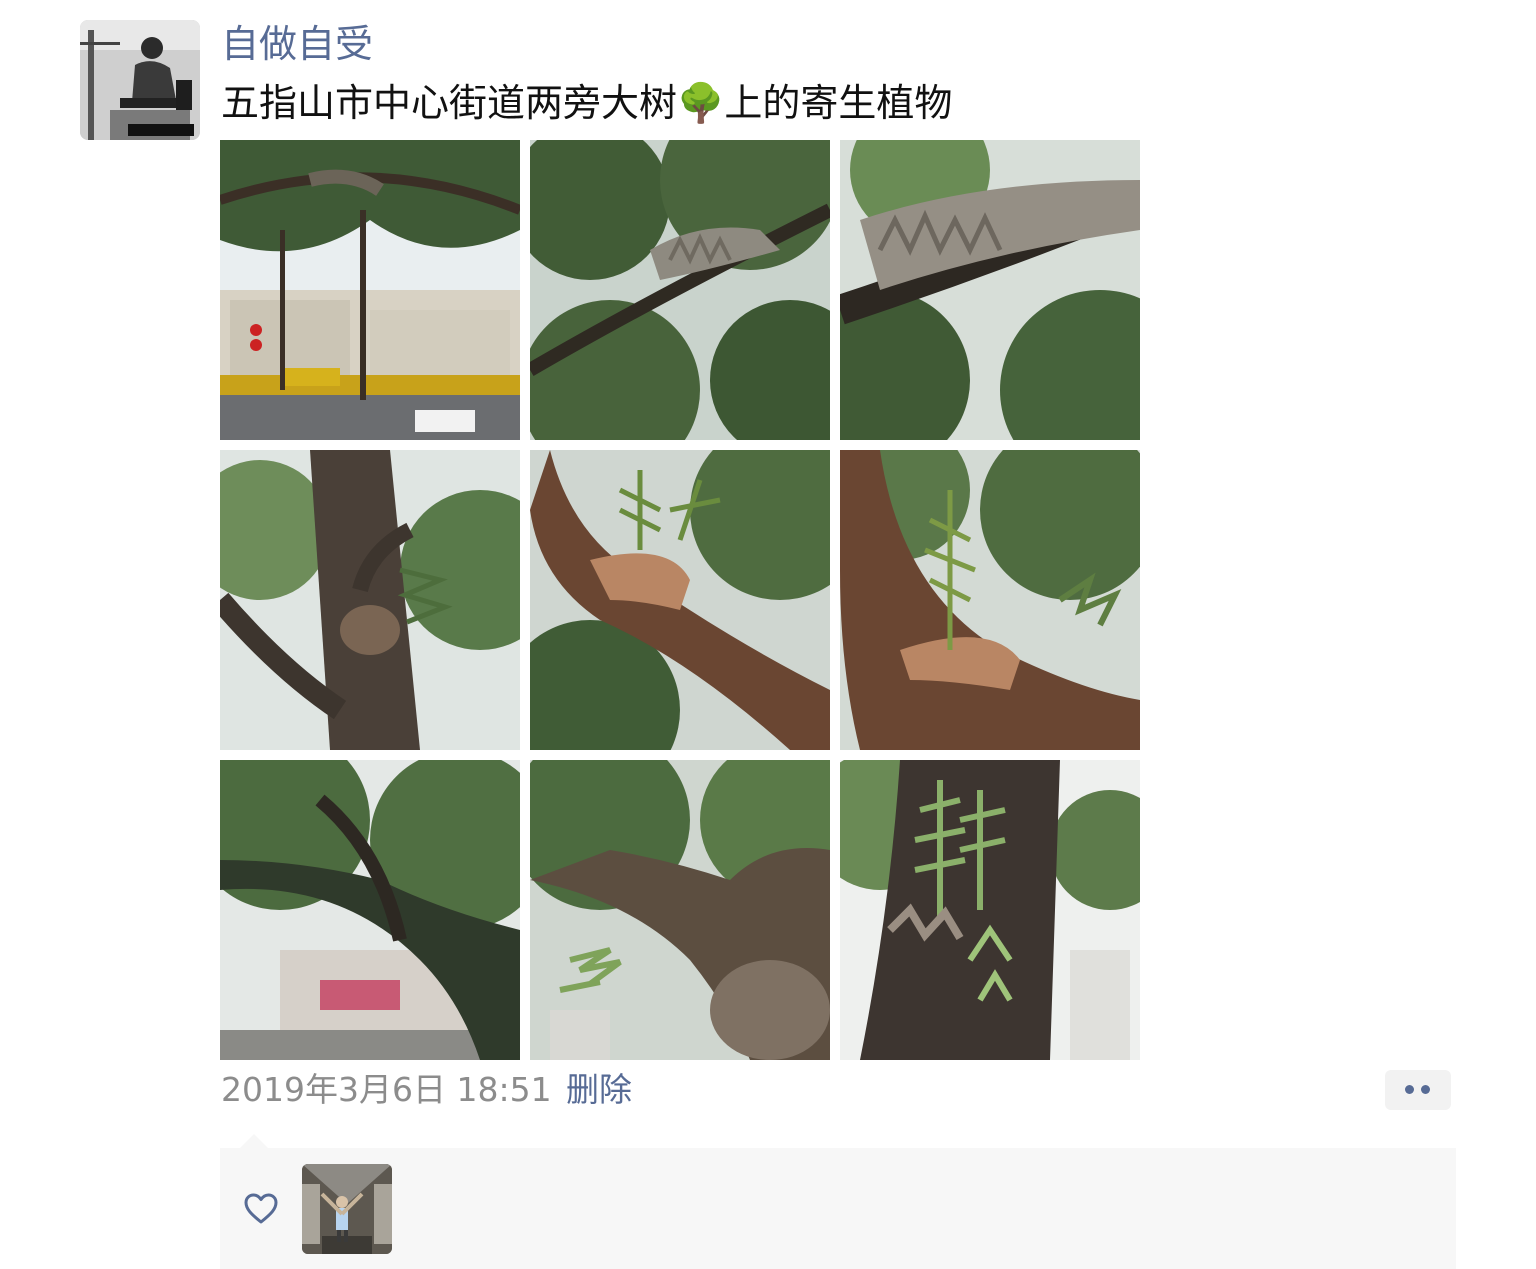 This screenshot has height=1269, width=1536. Describe the element at coordinates (599, 1090) in the screenshot. I see `delete-link: 删除` at that location.